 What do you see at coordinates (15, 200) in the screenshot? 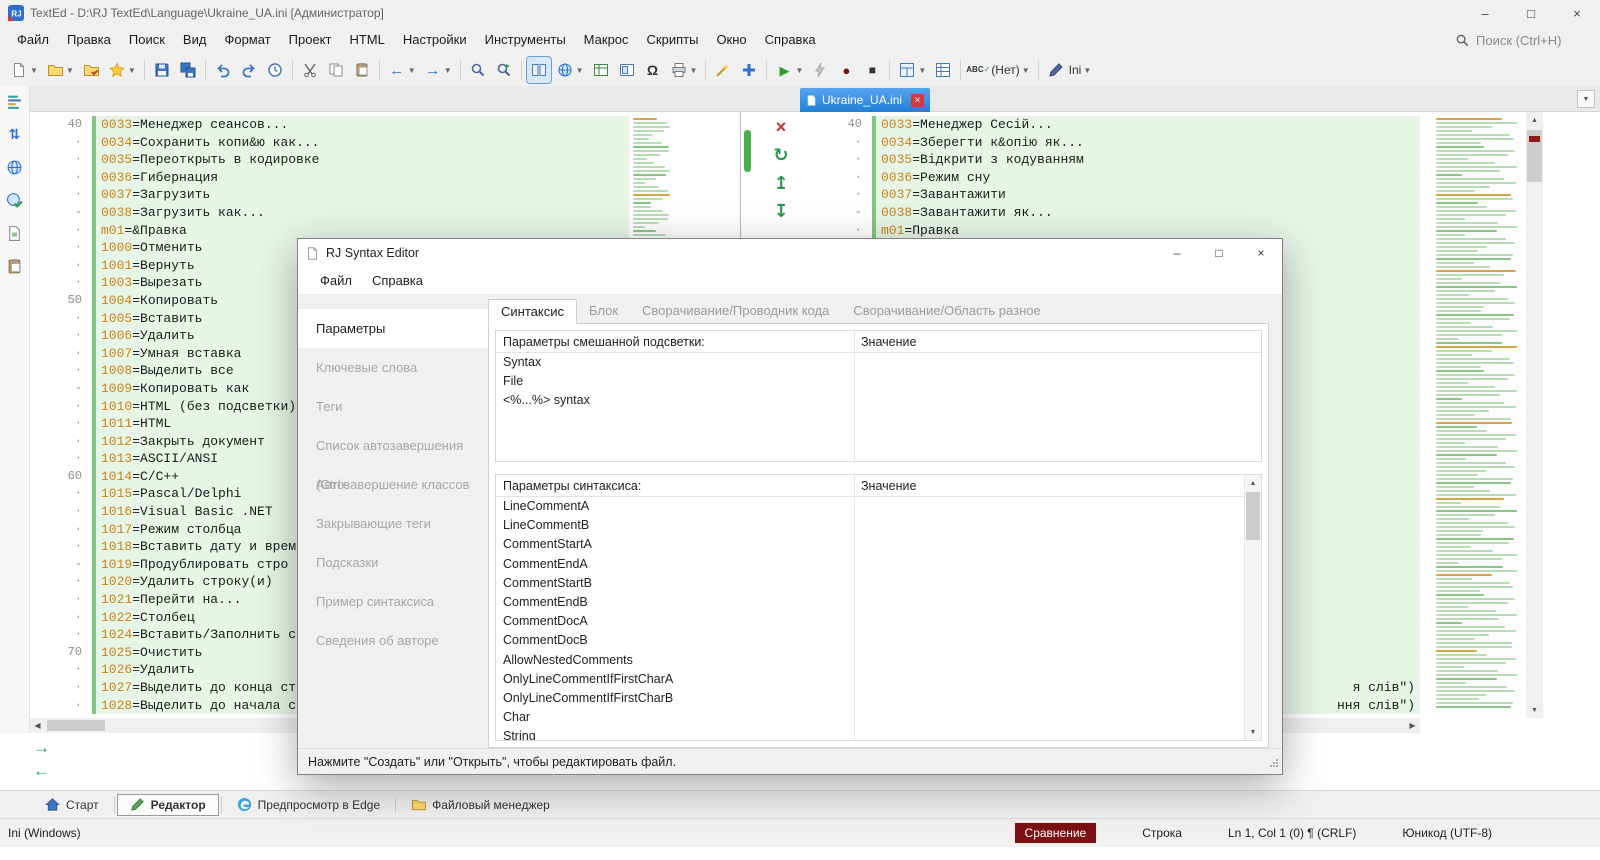
I see `web-preview-icon` at bounding box center [15, 200].